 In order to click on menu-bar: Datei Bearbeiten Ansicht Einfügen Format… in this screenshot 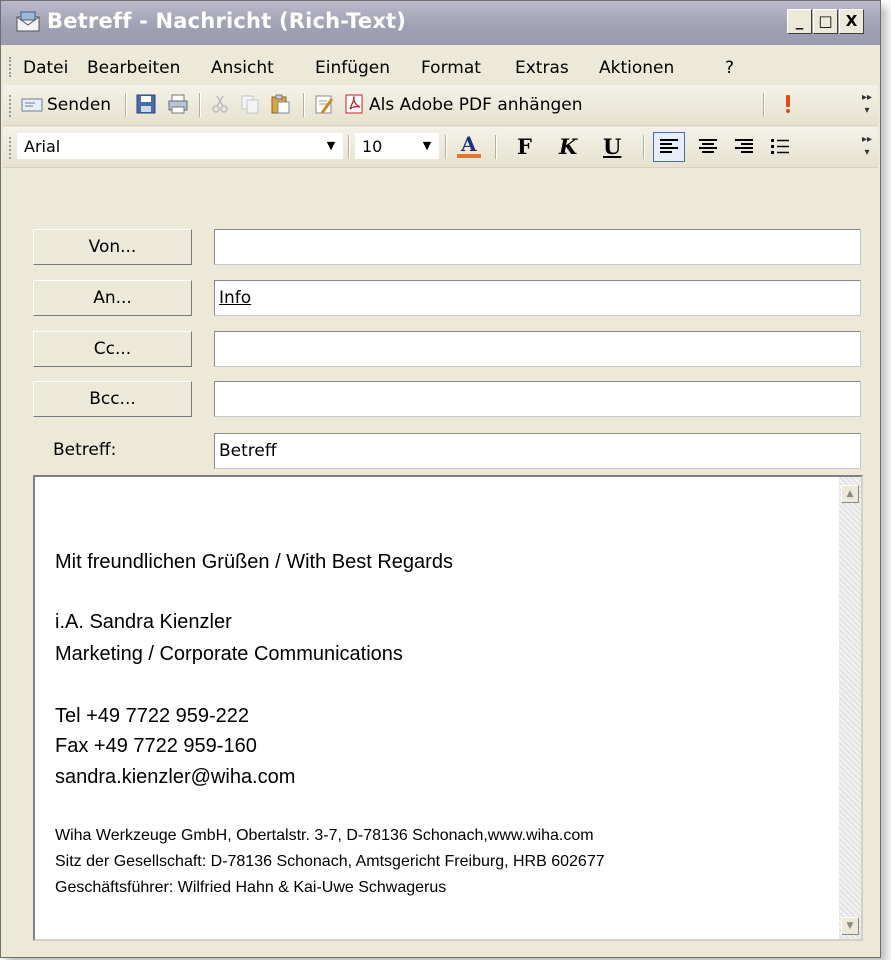, I will do `click(440, 66)`.